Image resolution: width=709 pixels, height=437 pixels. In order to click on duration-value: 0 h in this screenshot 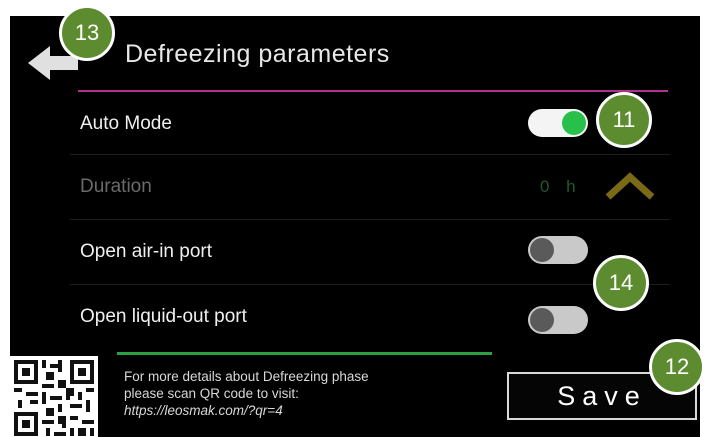, I will do `click(561, 186)`.